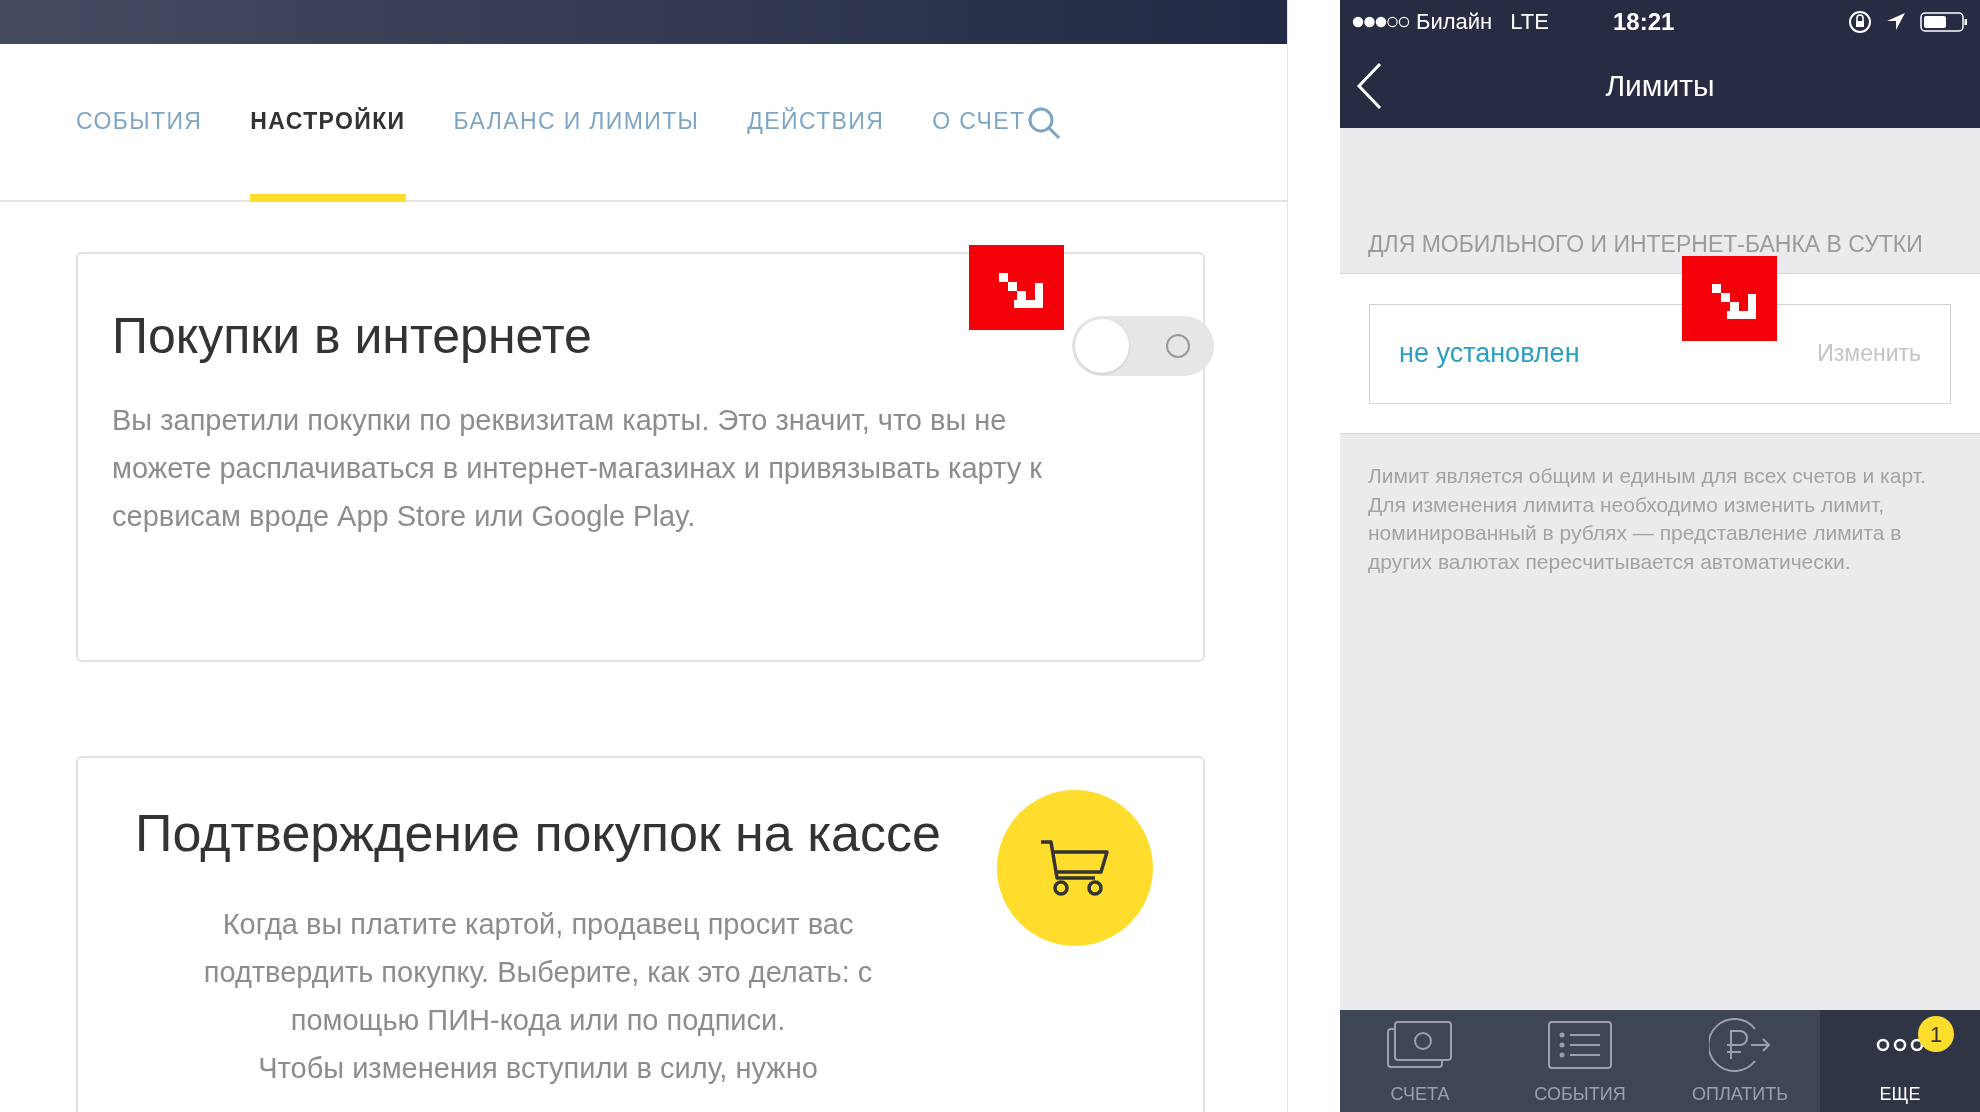 This screenshot has height=1112, width=1980. What do you see at coordinates (1645, 244) in the screenshot?
I see `section-header: ДЛЯ МОБИЛЬНОГО И ИНТЕРНЕТ-БАНКА В СУТКИ` at bounding box center [1645, 244].